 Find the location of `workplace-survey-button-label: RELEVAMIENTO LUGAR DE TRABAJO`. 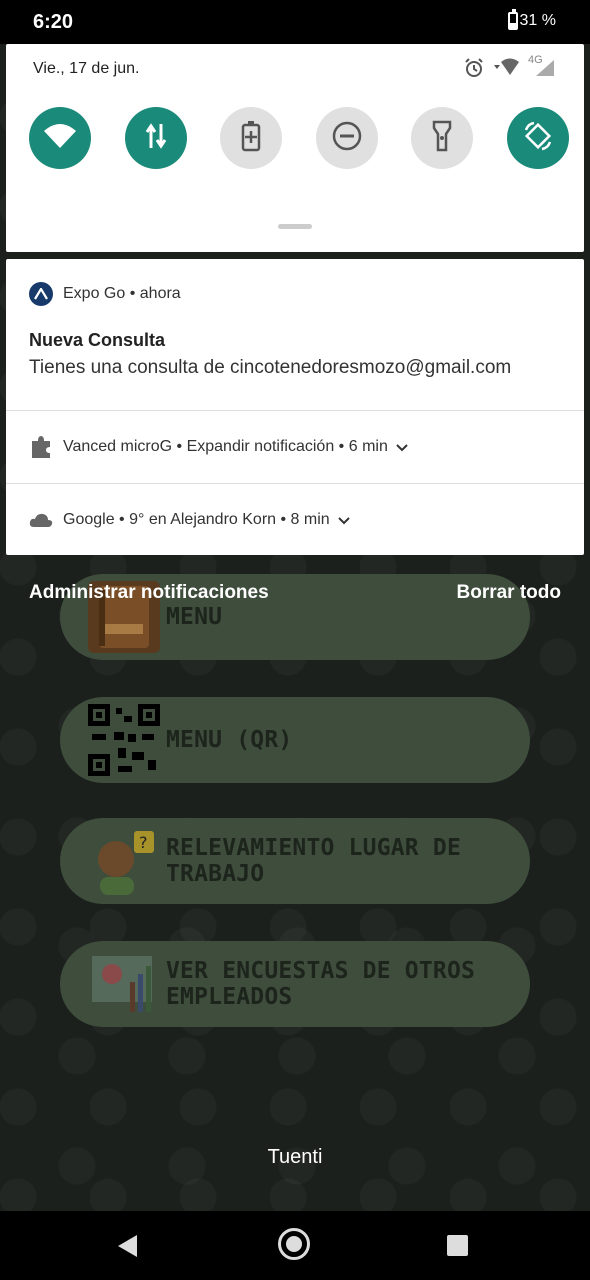

workplace-survey-button-label: RELEVAMIENTO LUGAR DE TRABAJO is located at coordinates (313, 861).